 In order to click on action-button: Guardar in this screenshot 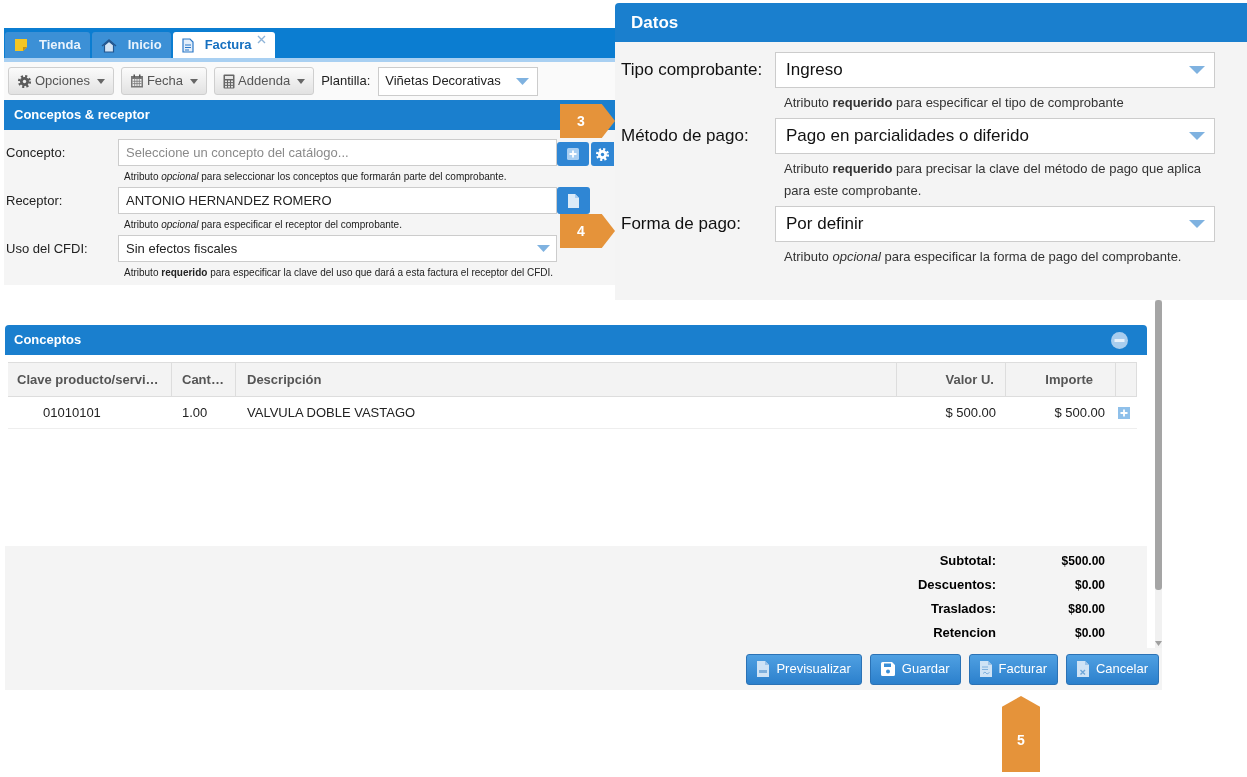, I will do `click(915, 669)`.